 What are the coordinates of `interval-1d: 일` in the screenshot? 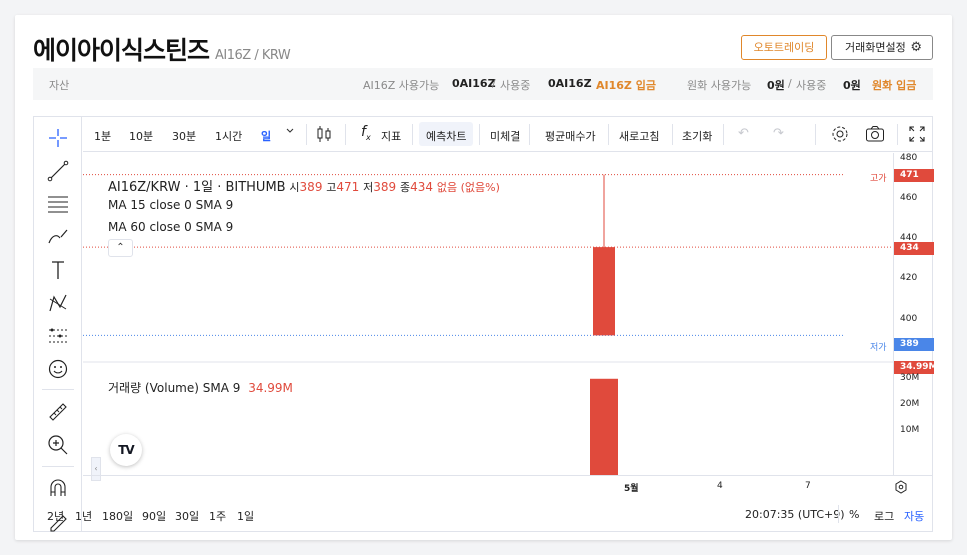 It's located at (266, 136).